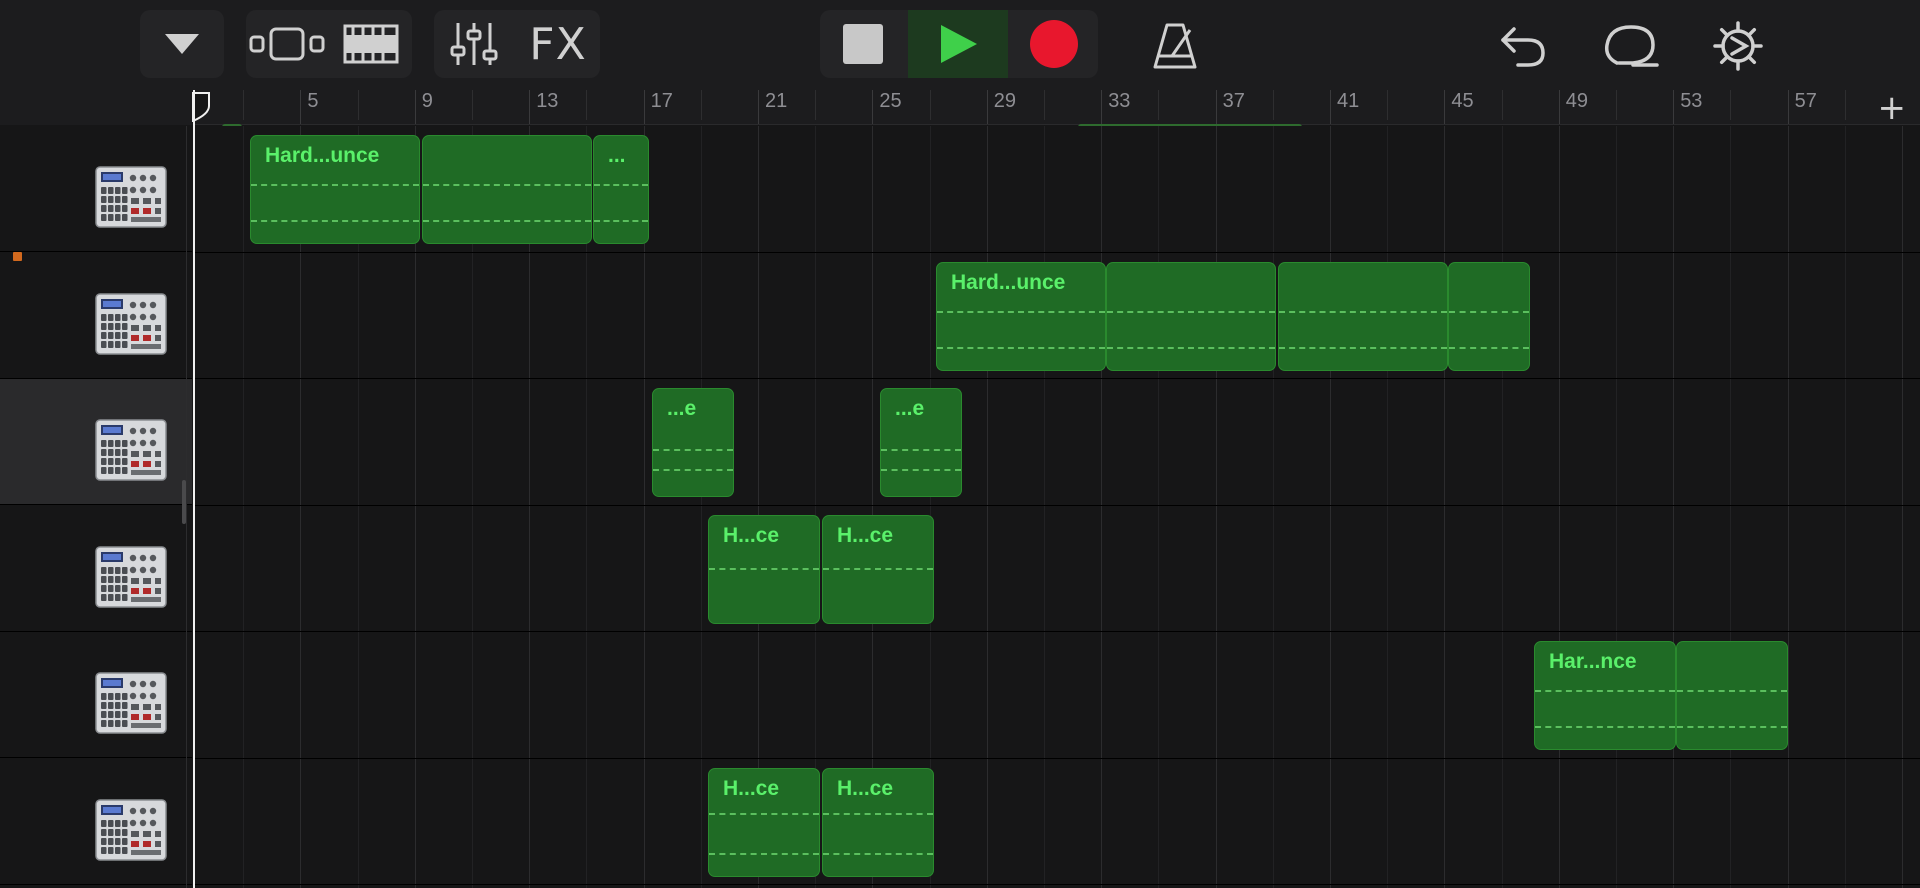  I want to click on metronome-button, so click(1175, 46).